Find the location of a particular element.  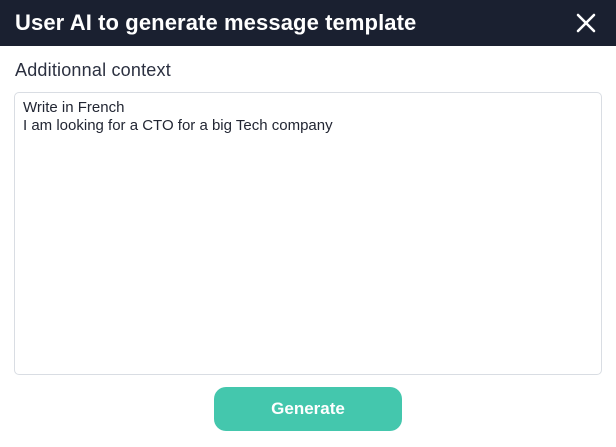

dialog-title: User AI to generate message template is located at coordinates (216, 22).